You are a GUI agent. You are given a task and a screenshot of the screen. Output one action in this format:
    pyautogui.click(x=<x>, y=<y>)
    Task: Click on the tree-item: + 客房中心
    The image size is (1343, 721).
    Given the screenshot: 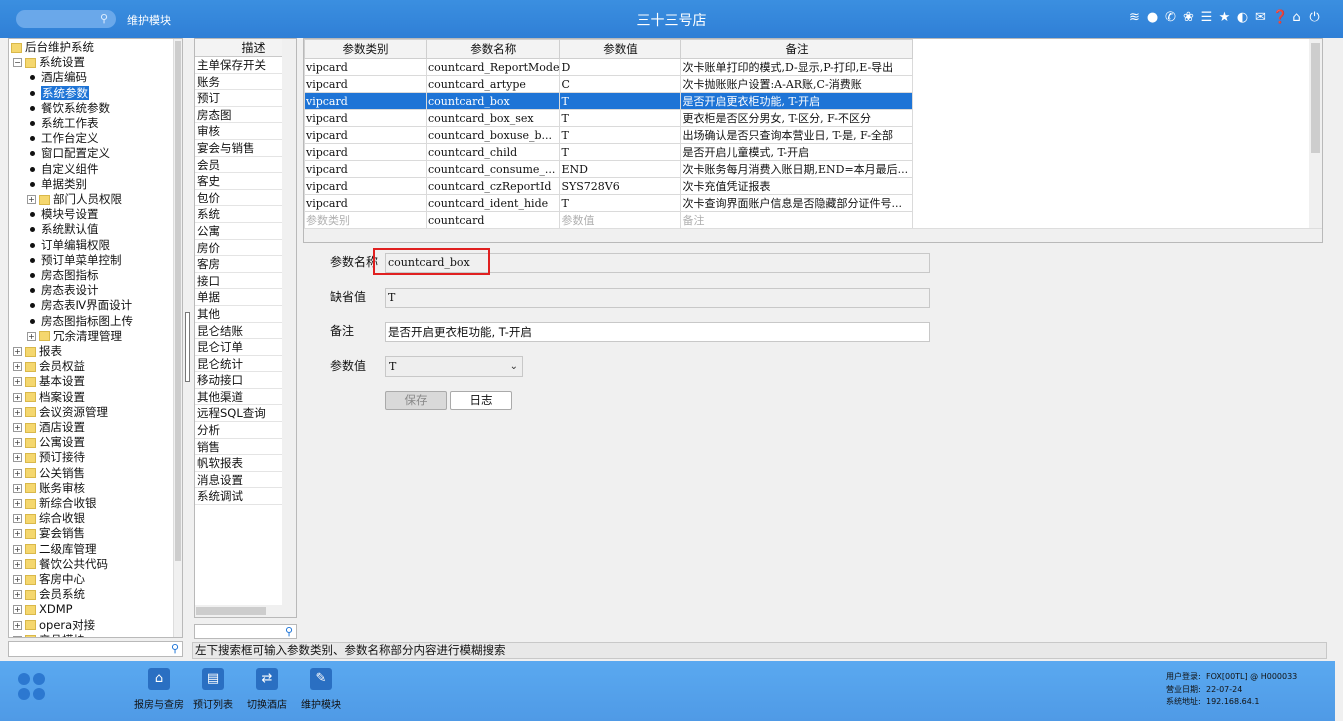 What is the action you would take?
    pyautogui.click(x=49, y=579)
    